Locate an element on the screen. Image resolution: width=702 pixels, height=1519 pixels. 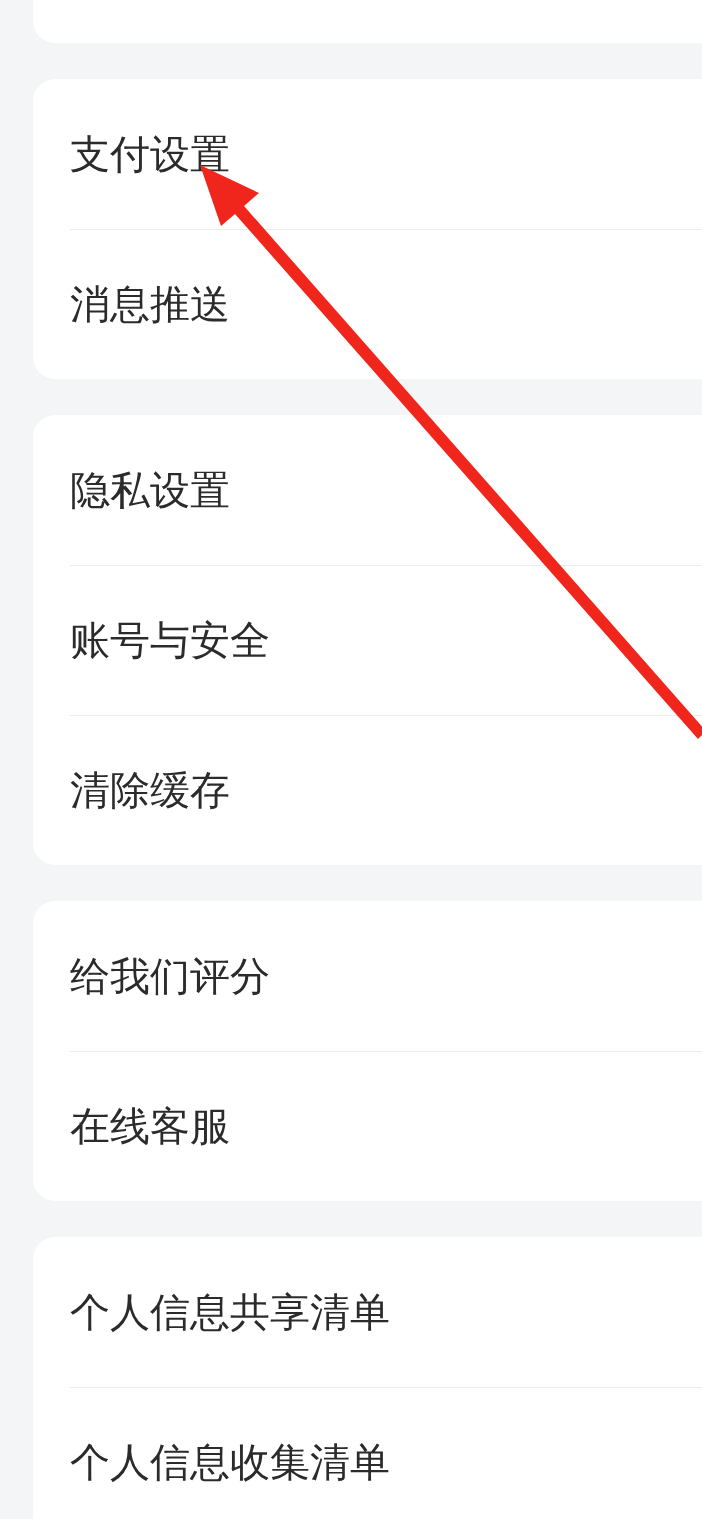
settings-item: 在线客服 is located at coordinates (150, 1126).